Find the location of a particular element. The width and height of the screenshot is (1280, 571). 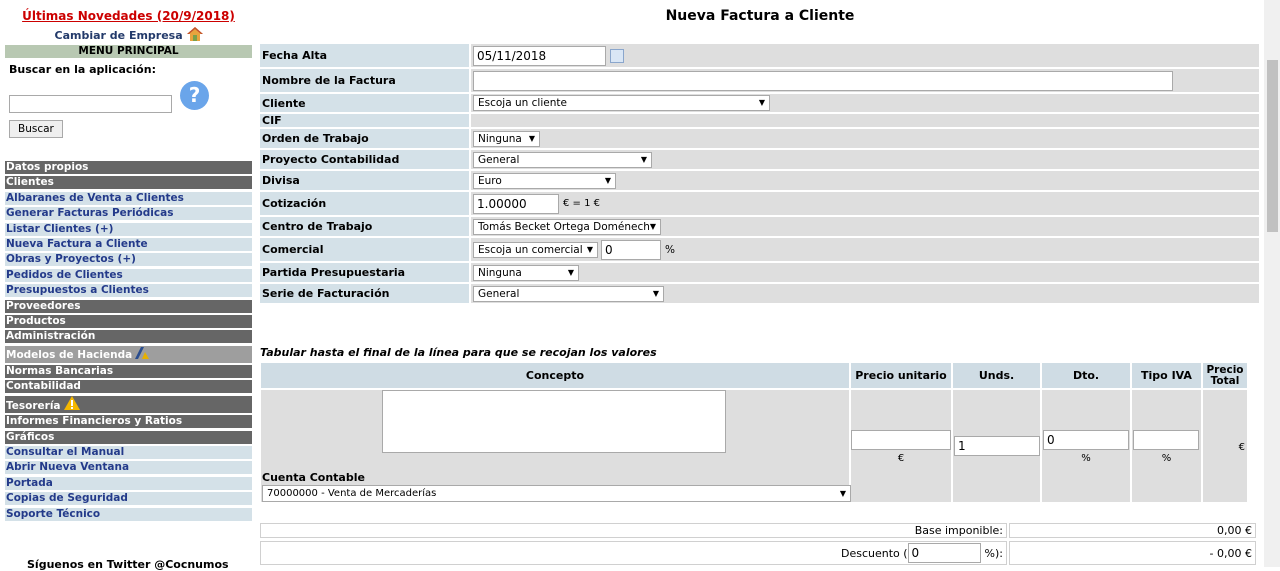

calendar-icon is located at coordinates (617, 55).